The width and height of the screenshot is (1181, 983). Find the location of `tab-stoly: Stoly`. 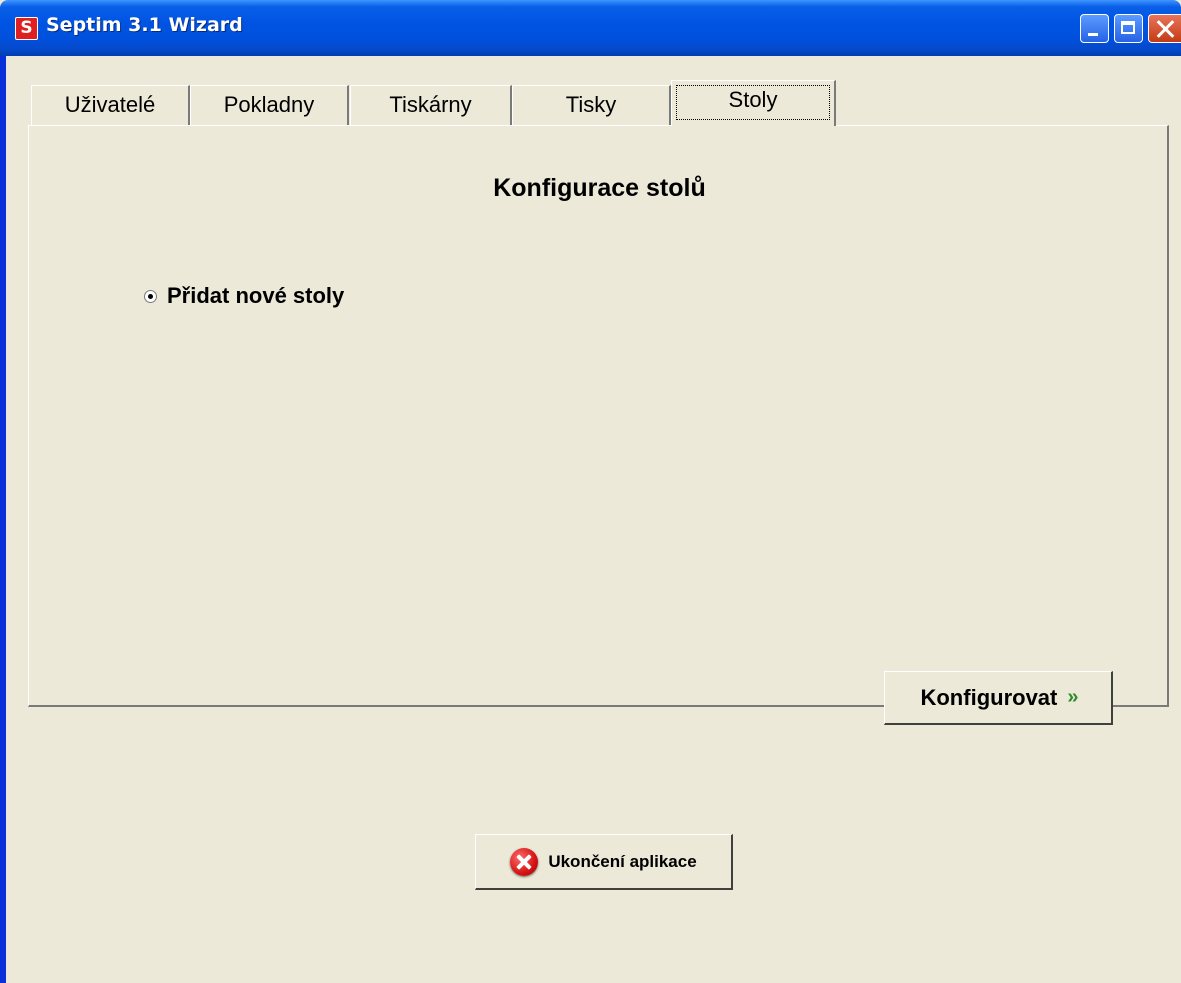

tab-stoly: Stoly is located at coordinates (753, 103).